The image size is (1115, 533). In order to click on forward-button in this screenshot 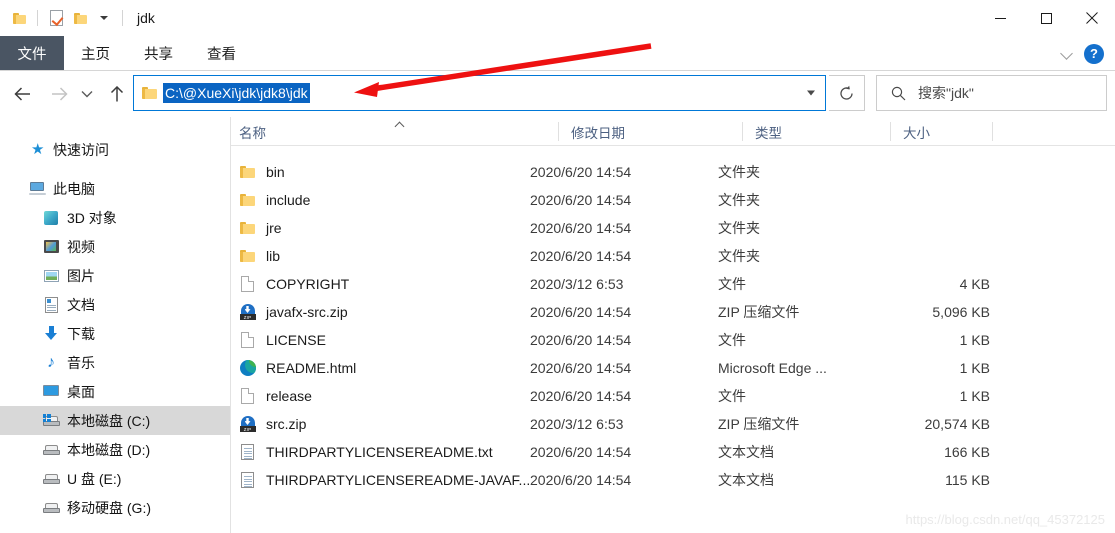, I will do `click(59, 94)`.